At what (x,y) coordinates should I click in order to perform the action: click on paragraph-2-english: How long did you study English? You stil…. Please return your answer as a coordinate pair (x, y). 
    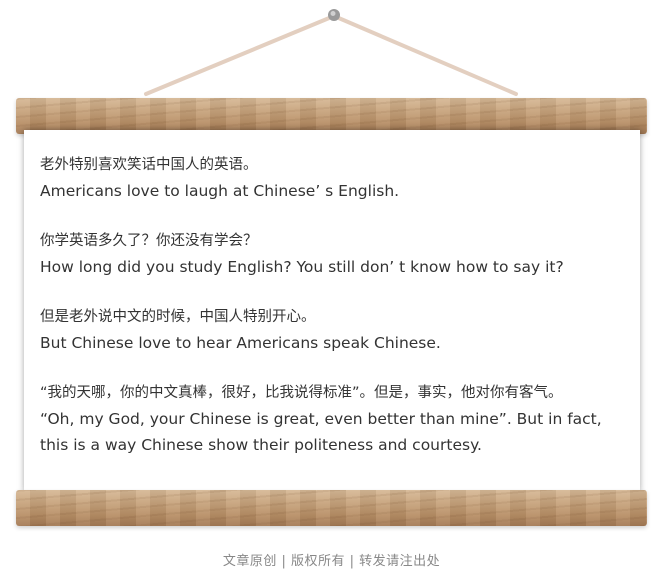
    Looking at the image, I should click on (302, 267).